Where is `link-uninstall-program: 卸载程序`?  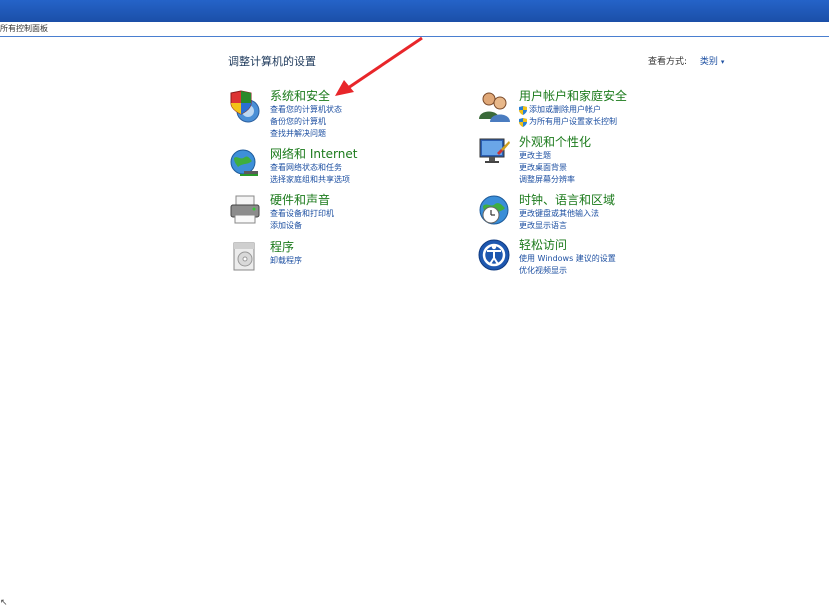 link-uninstall-program: 卸载程序 is located at coordinates (286, 261).